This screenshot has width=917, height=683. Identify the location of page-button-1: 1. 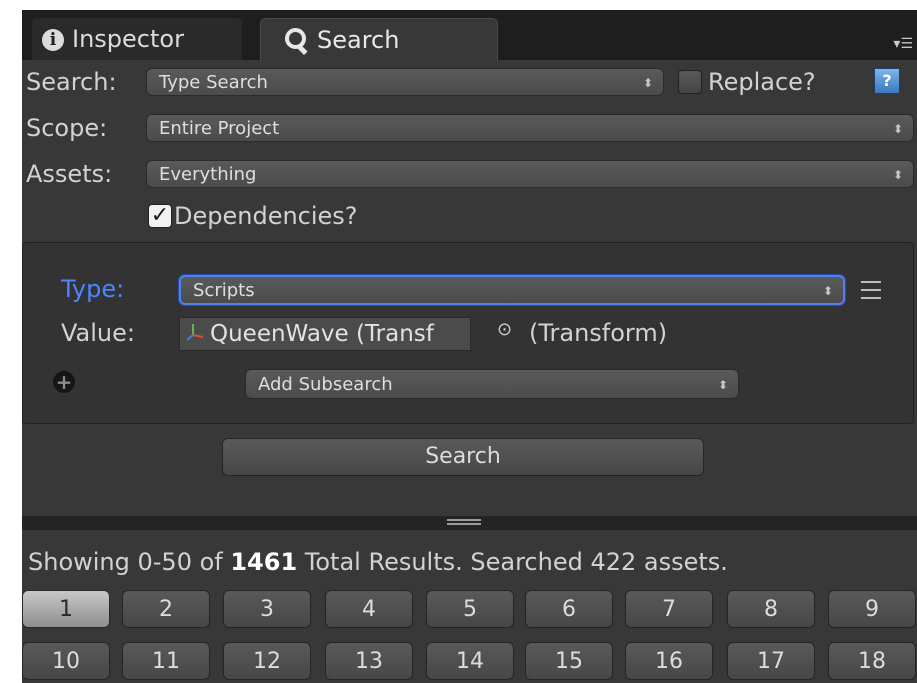
(66, 609).